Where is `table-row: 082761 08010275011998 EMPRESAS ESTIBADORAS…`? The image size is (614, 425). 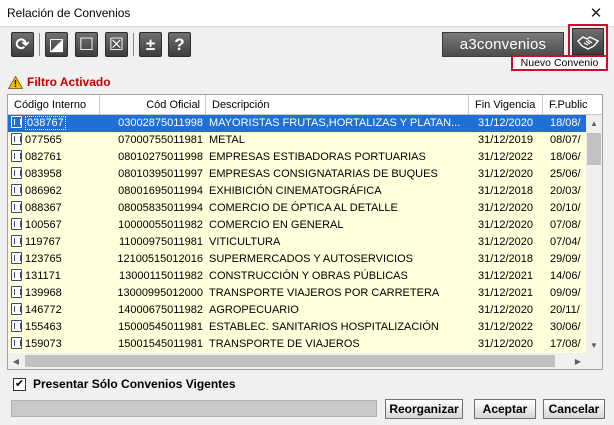 table-row: 082761 08010275011998 EMPRESAS ESTIBADORAS… is located at coordinates (297, 157).